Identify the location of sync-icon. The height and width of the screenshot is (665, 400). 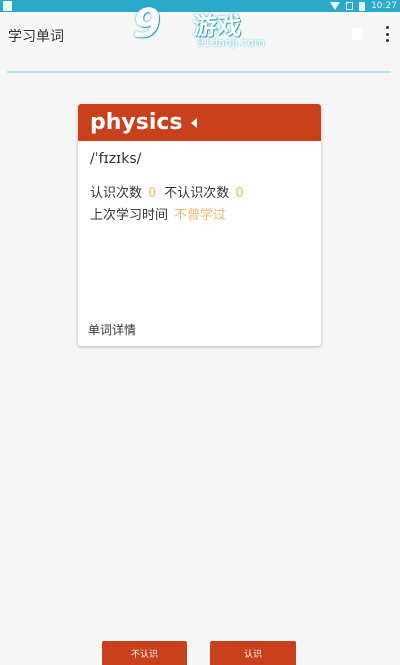
(357, 34).